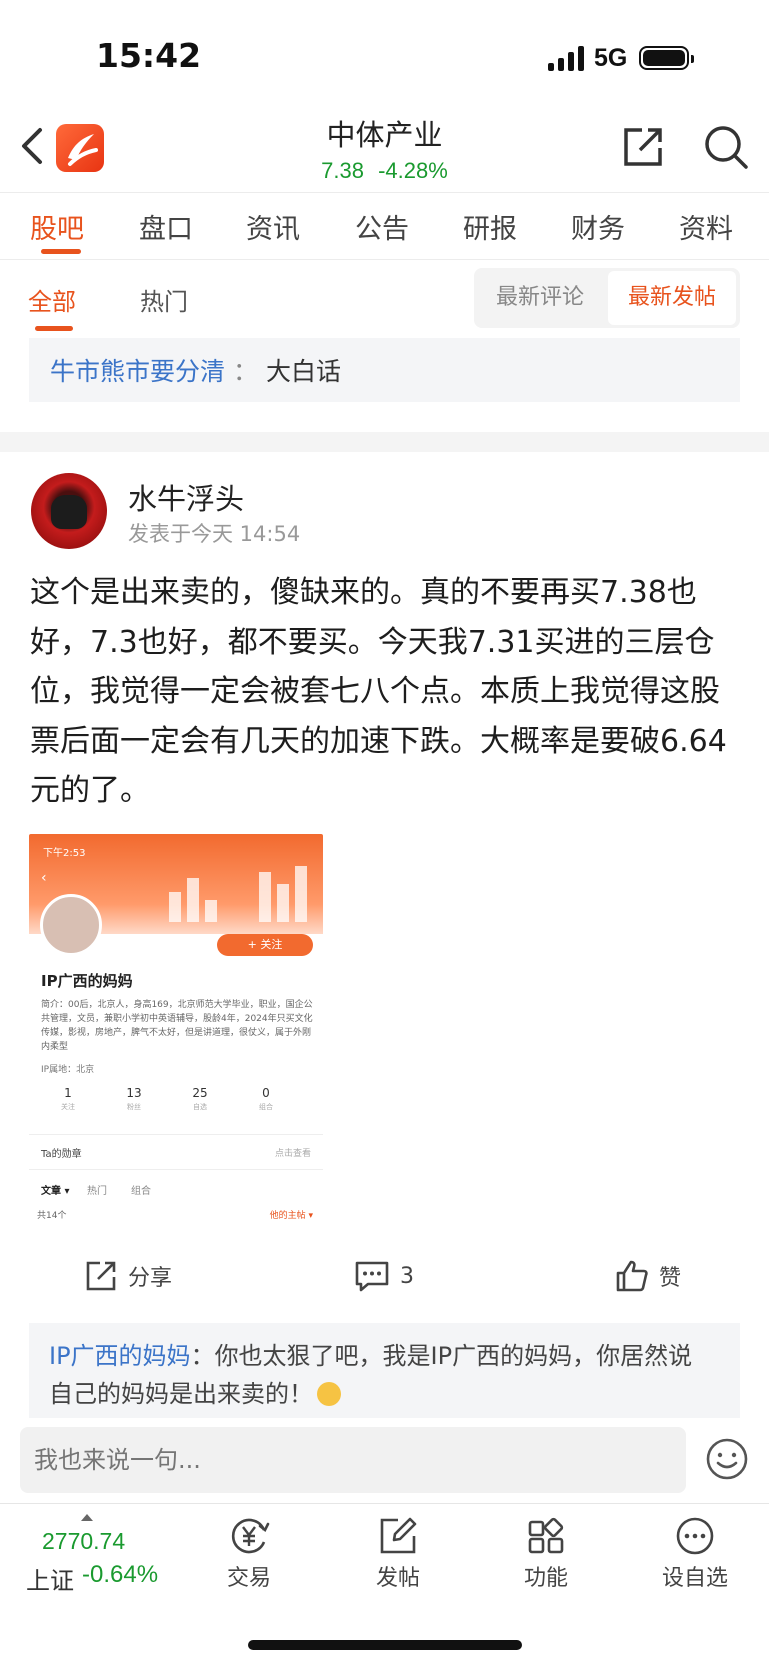  Describe the element at coordinates (265, 945) in the screenshot. I see `image-follow-button: + 关注` at that location.